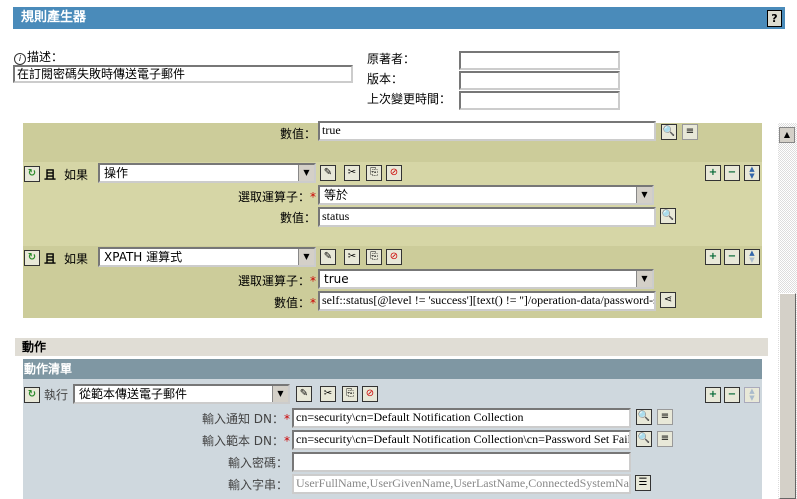  Describe the element at coordinates (539, 100) in the screenshot. I see `last-modified-input` at that location.